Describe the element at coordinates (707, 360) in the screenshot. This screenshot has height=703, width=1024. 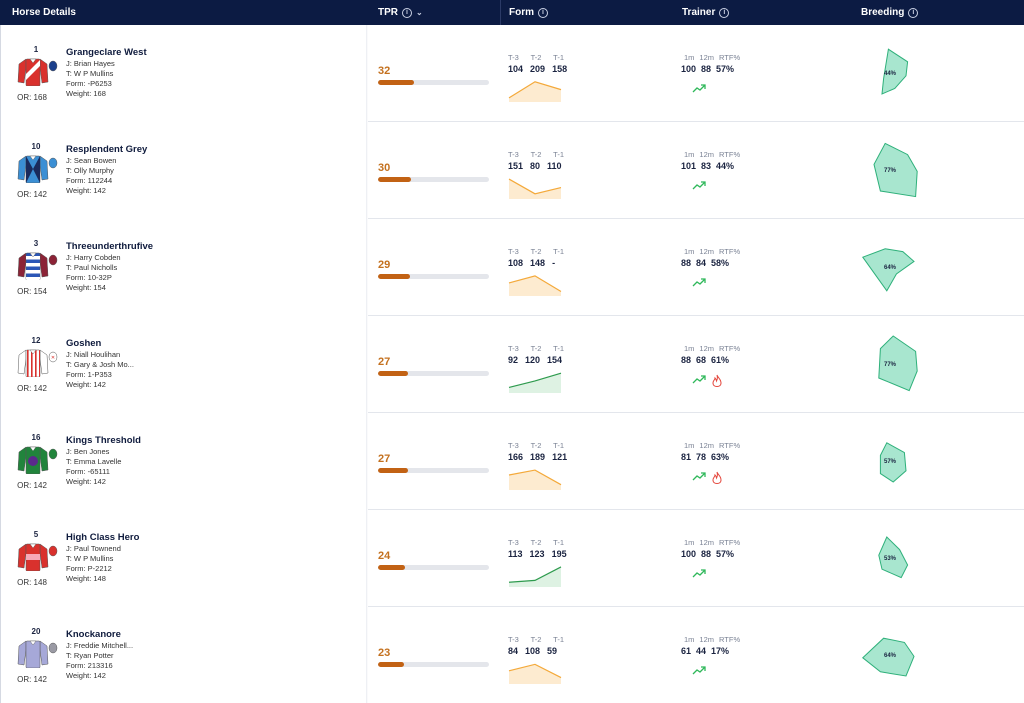
I see `trainer-values: 88 68 61%` at that location.